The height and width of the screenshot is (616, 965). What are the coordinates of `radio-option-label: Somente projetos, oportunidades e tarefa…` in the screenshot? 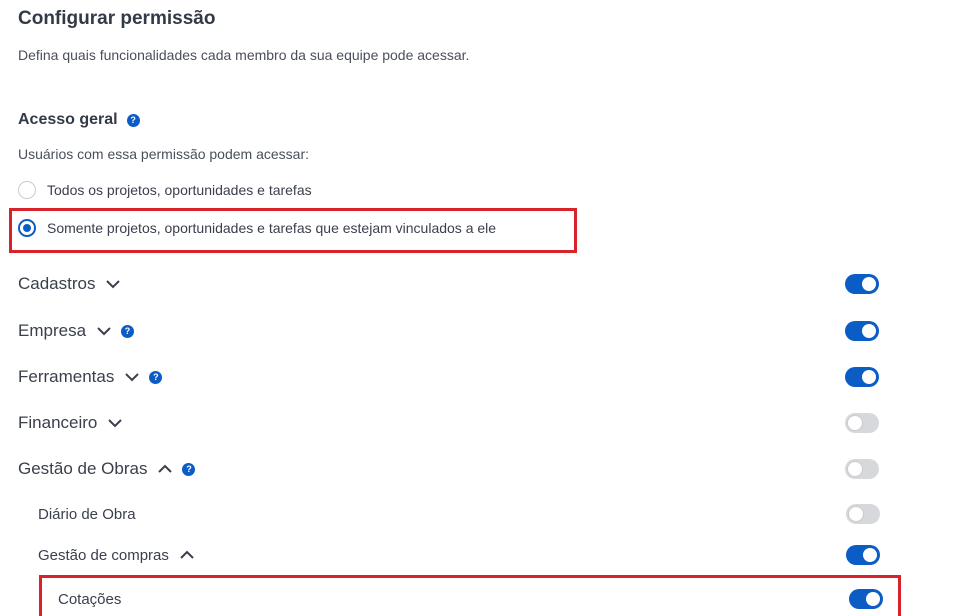 It's located at (272, 228).